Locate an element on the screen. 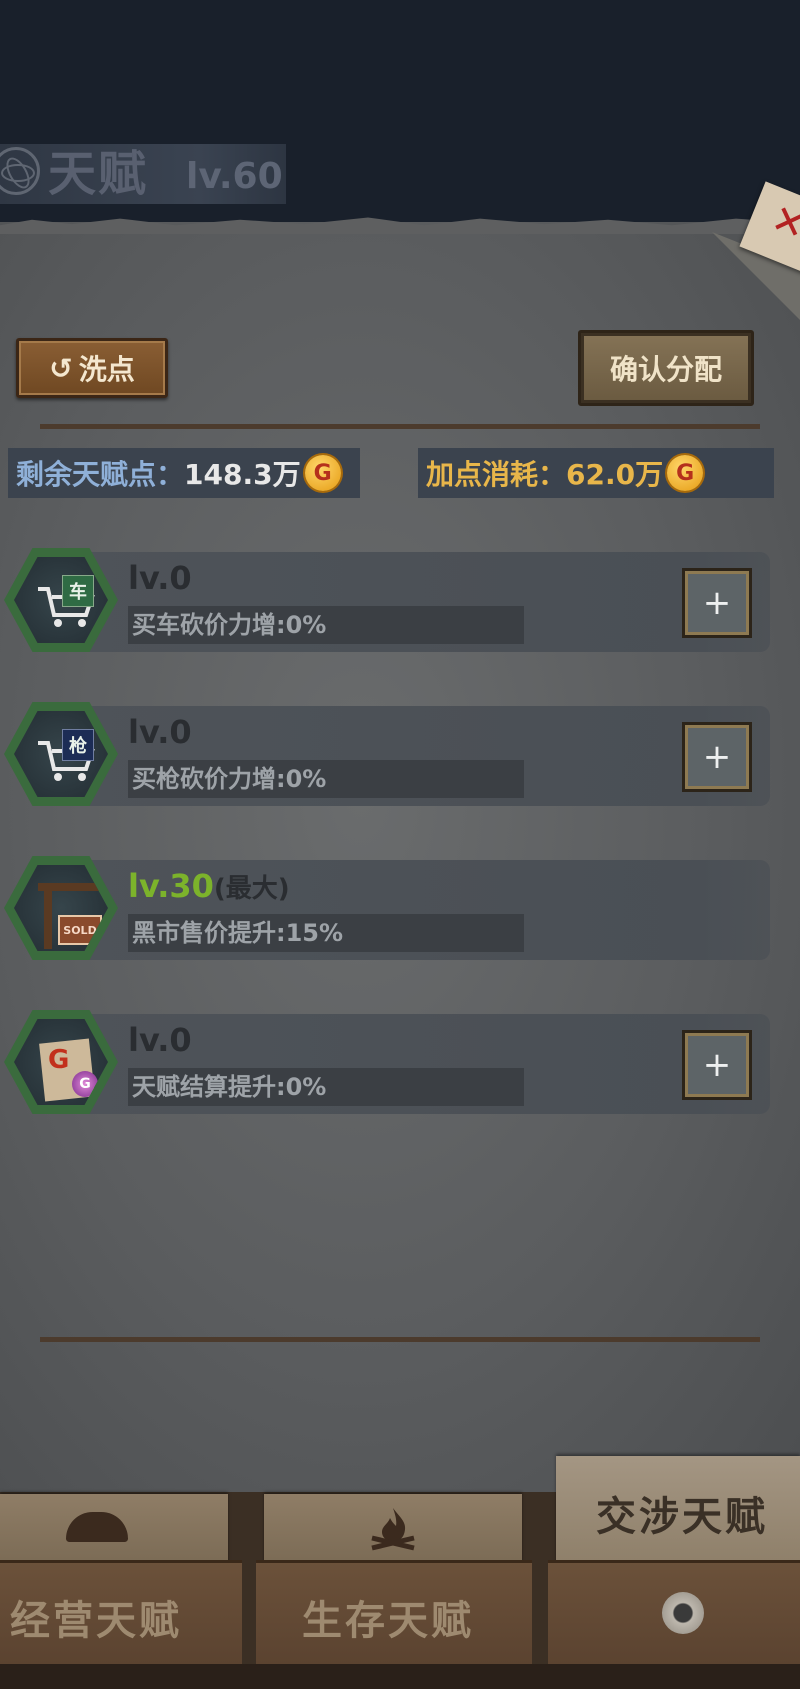 Image resolution: width=800 pixels, height=1689 pixels. talent-description: 买车砍价力增:0% is located at coordinates (229, 625).